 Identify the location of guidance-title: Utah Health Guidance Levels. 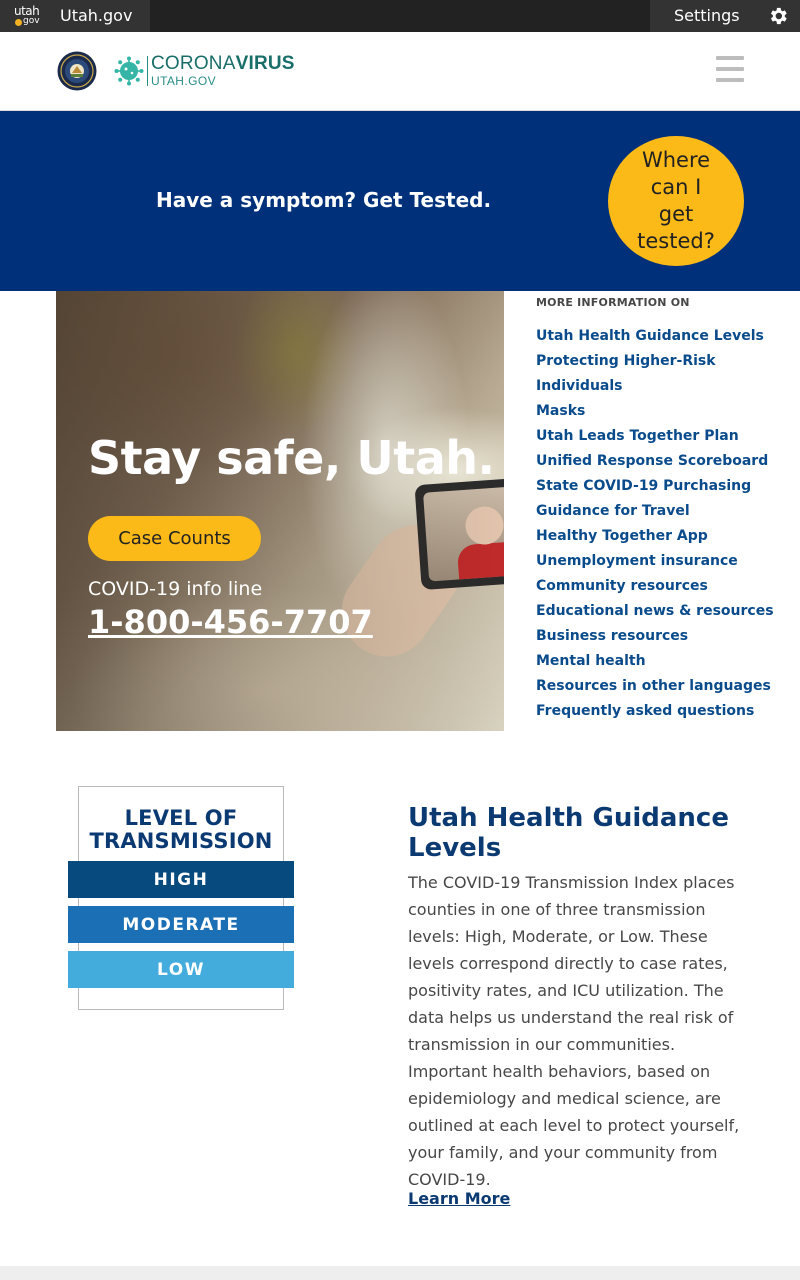
(568, 833).